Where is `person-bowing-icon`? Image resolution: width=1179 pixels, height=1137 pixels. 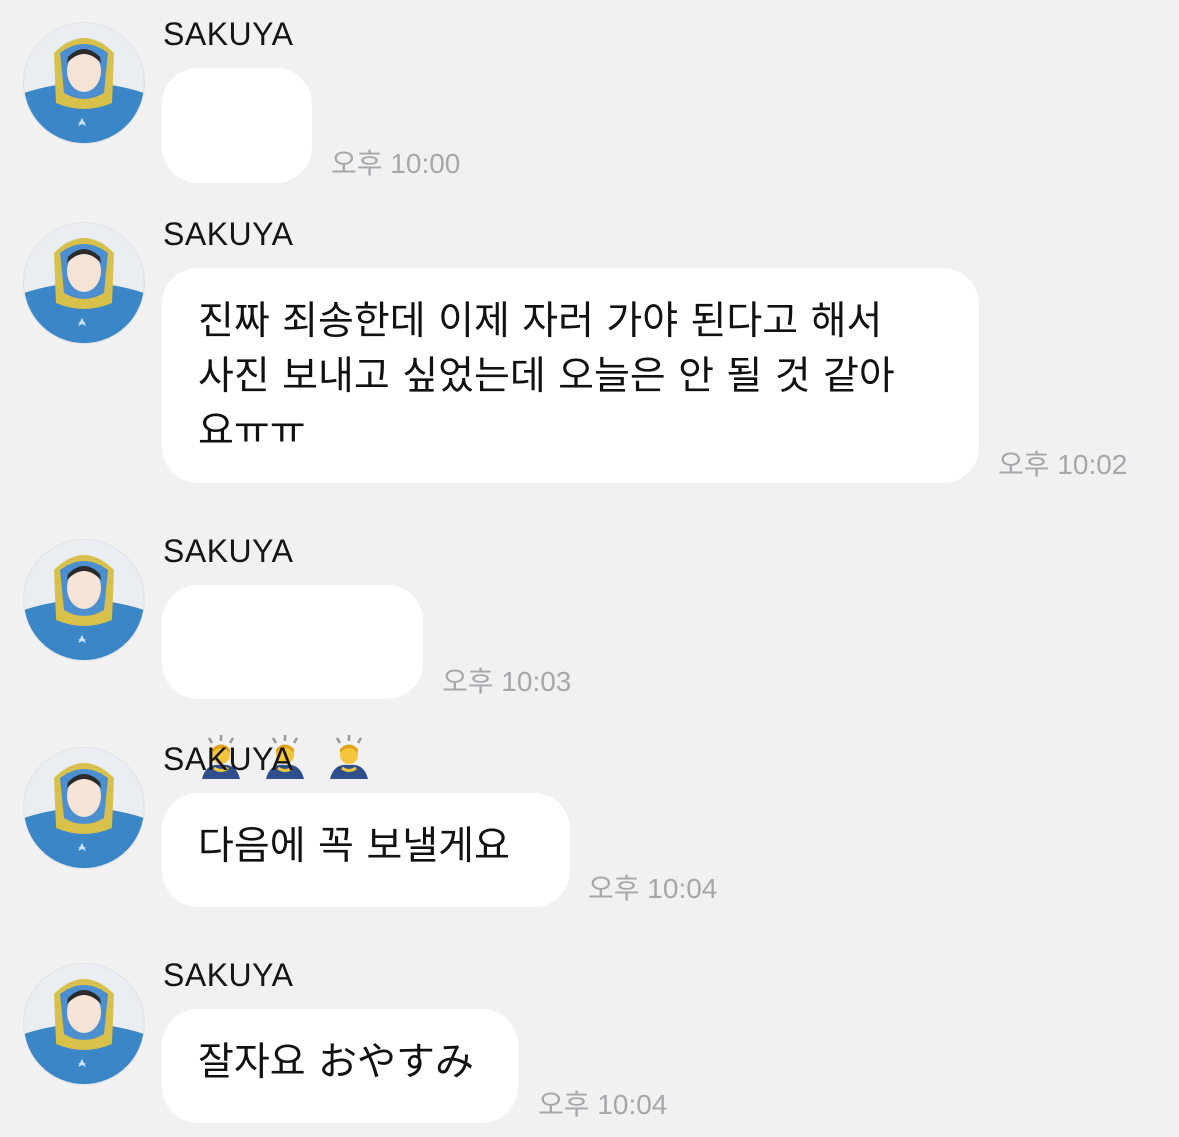 person-bowing-icon is located at coordinates (349, 757).